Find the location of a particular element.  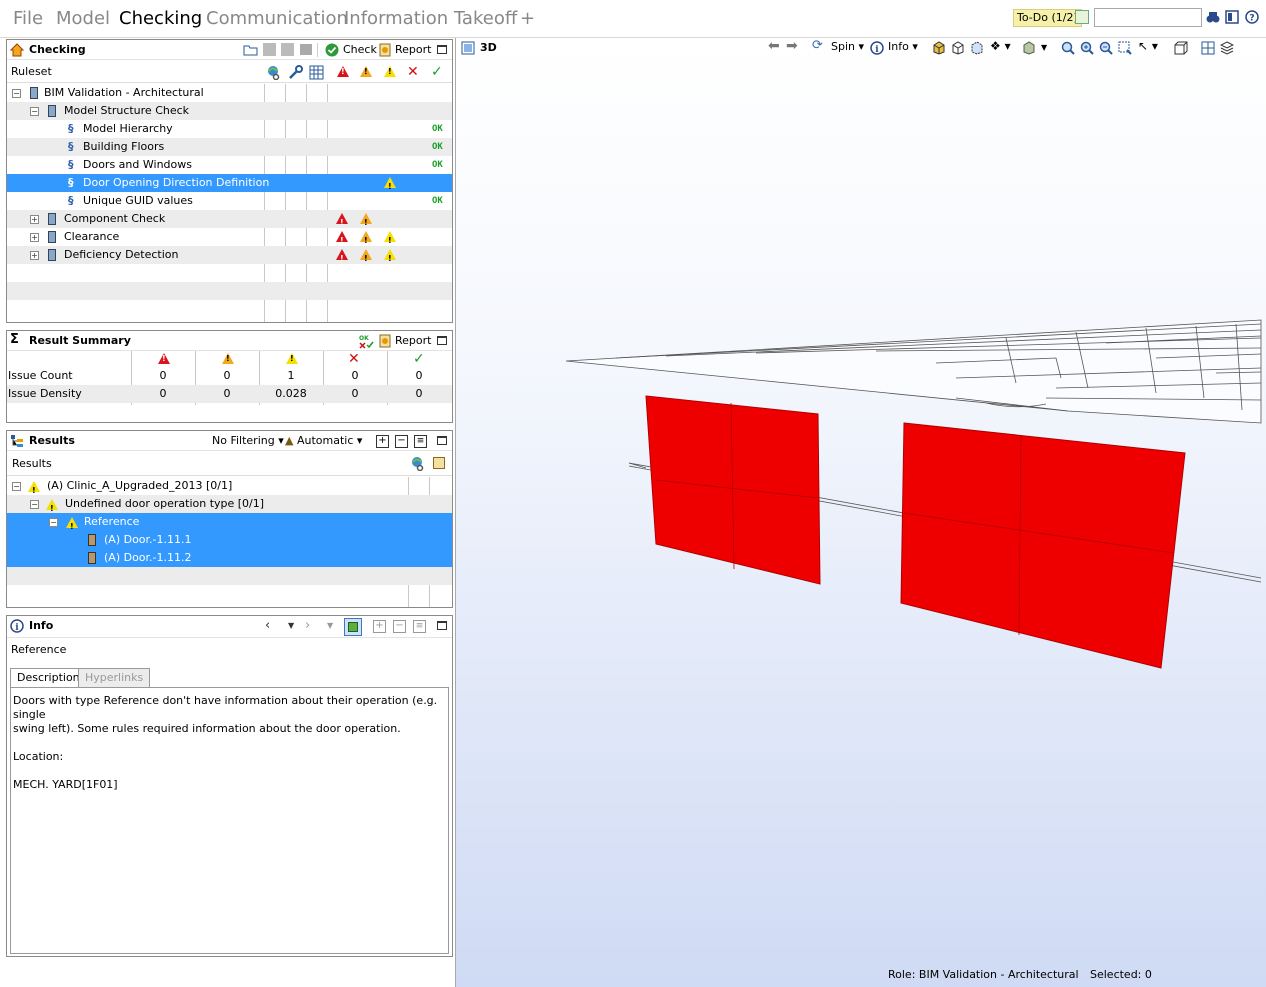

results-maximize-icon is located at coordinates (442, 440).